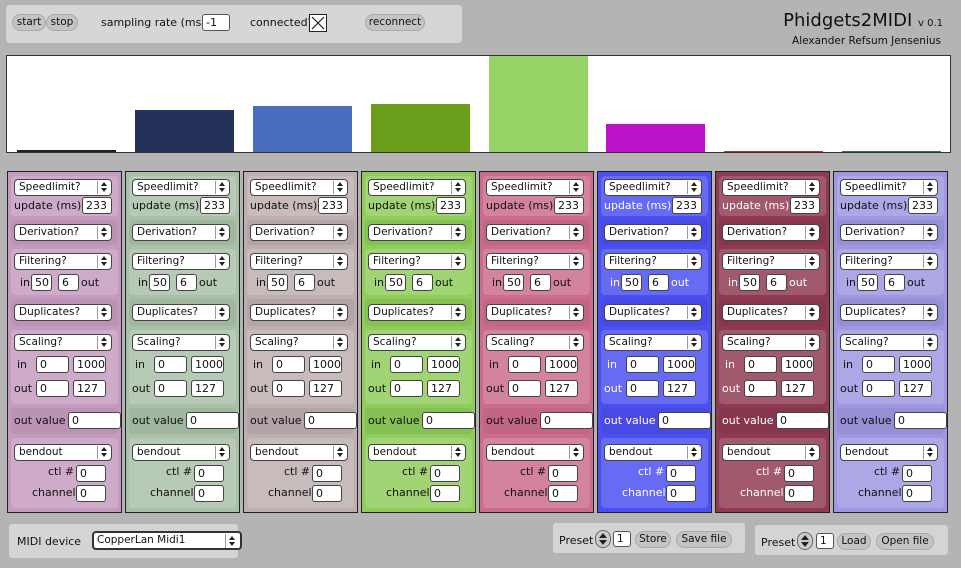  I want to click on load-button: Load, so click(854, 541).